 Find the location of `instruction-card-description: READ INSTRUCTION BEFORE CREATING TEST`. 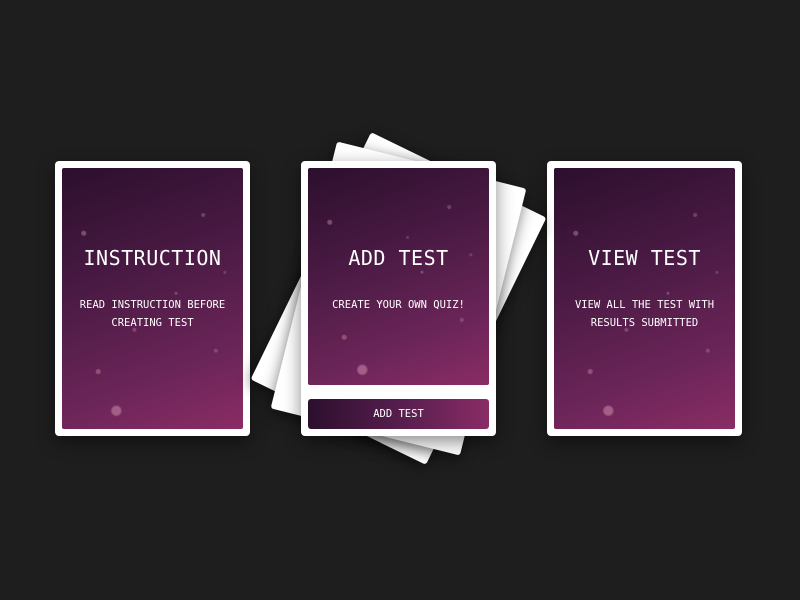

instruction-card-description: READ INSTRUCTION BEFORE CREATING TEST is located at coordinates (152, 314).